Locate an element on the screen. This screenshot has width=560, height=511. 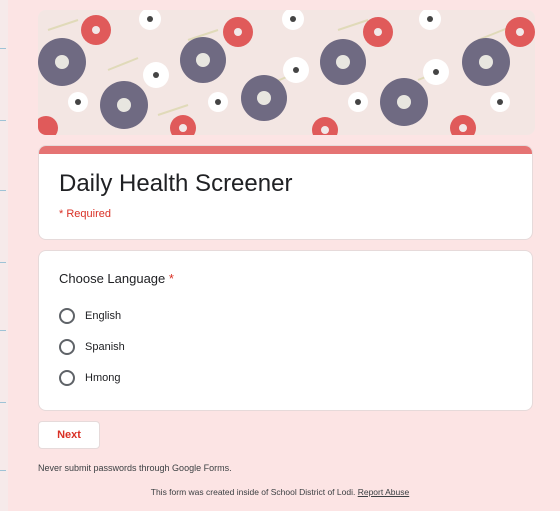
option-label: Hmong is located at coordinates (103, 378).